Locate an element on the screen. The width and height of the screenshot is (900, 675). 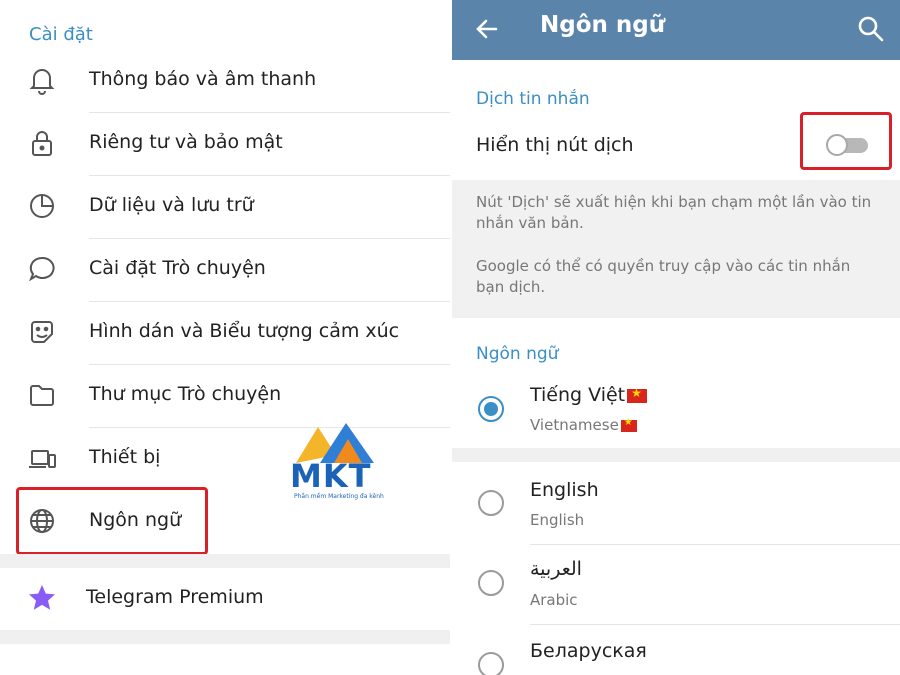
logo-text: MKT is located at coordinates (331, 476).